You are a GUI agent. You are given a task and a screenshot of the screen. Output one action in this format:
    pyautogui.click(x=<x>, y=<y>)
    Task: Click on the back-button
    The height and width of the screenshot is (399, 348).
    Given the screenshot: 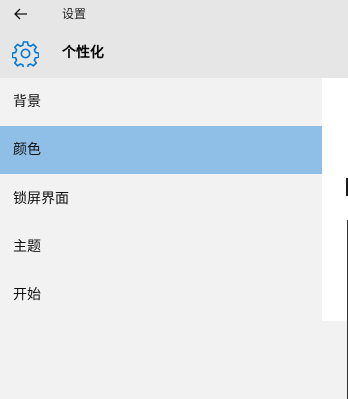 What is the action you would take?
    pyautogui.click(x=21, y=14)
    